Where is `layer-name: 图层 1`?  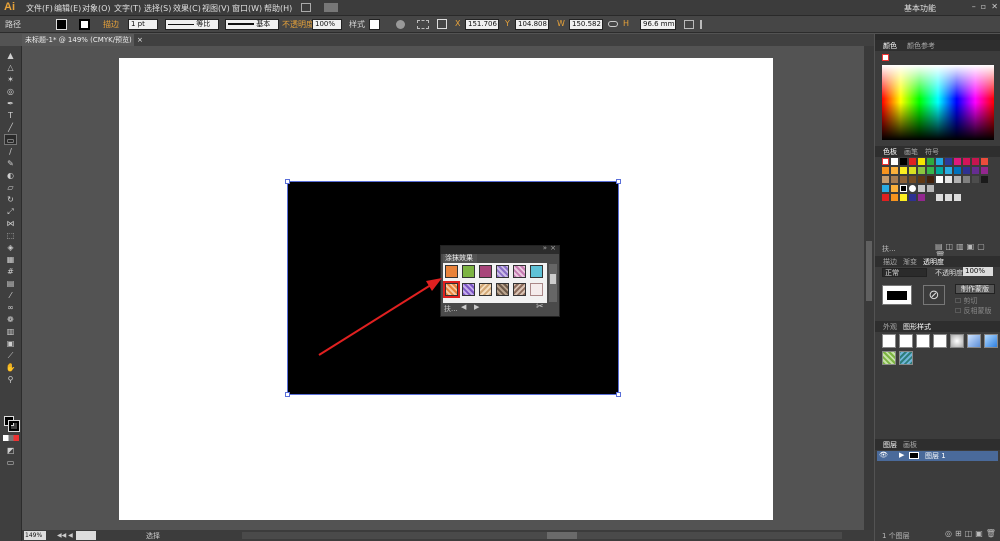
layer-name: 图层 1 is located at coordinates (935, 456).